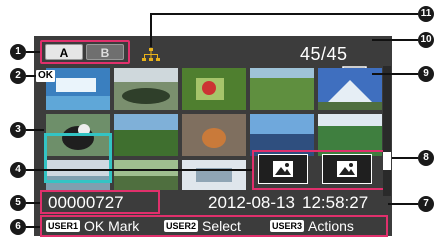  What do you see at coordinates (85, 52) in the screenshot?
I see `media-slot-selector: A B` at bounding box center [85, 52].